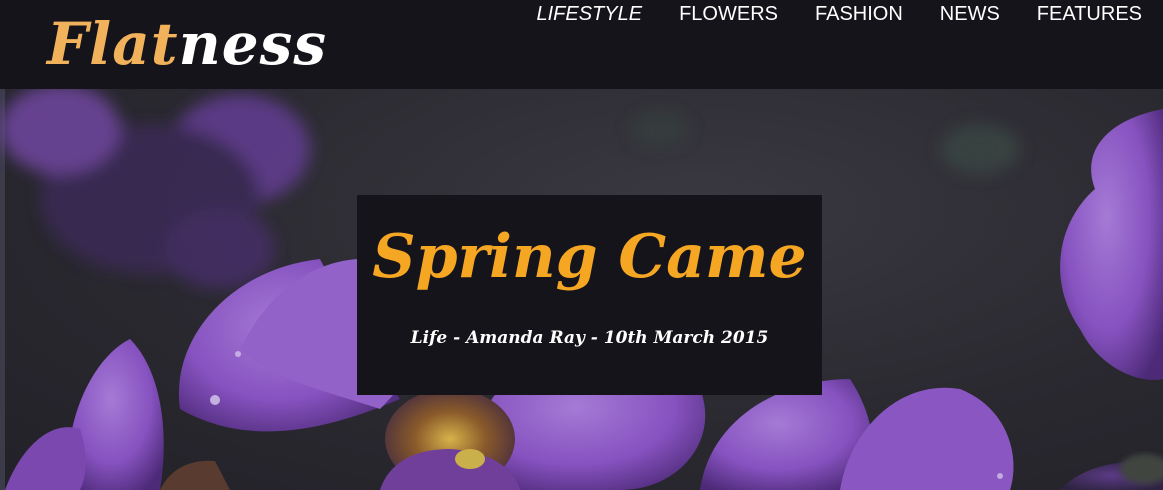 The height and width of the screenshot is (490, 1163). What do you see at coordinates (252, 44) in the screenshot?
I see `logo-rest-text: ness` at bounding box center [252, 44].